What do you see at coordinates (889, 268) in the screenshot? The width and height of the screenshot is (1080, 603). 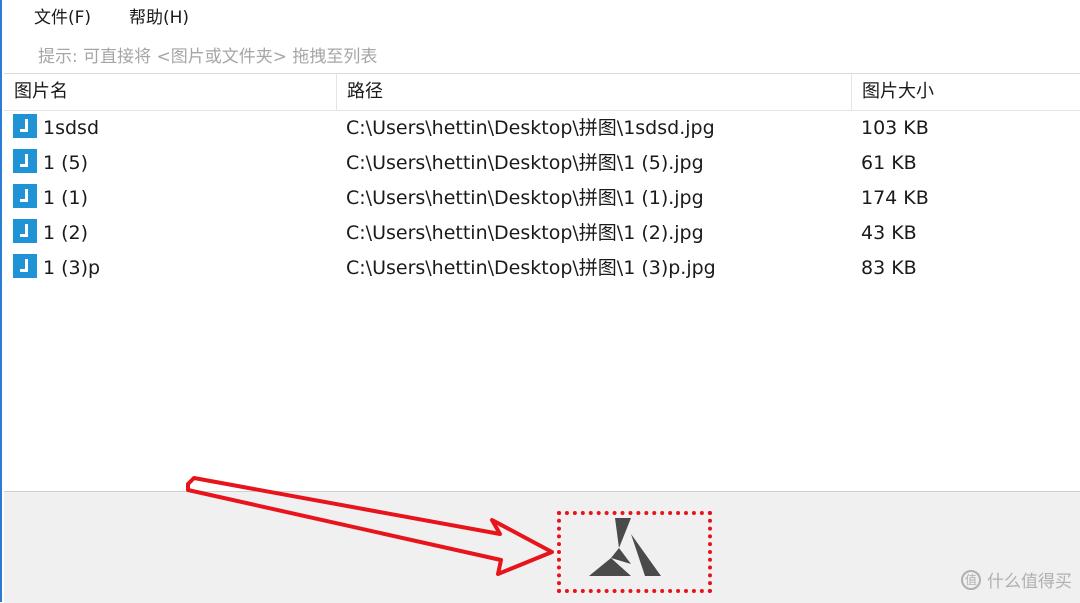 I see `cell-size: 83 KB` at bounding box center [889, 268].